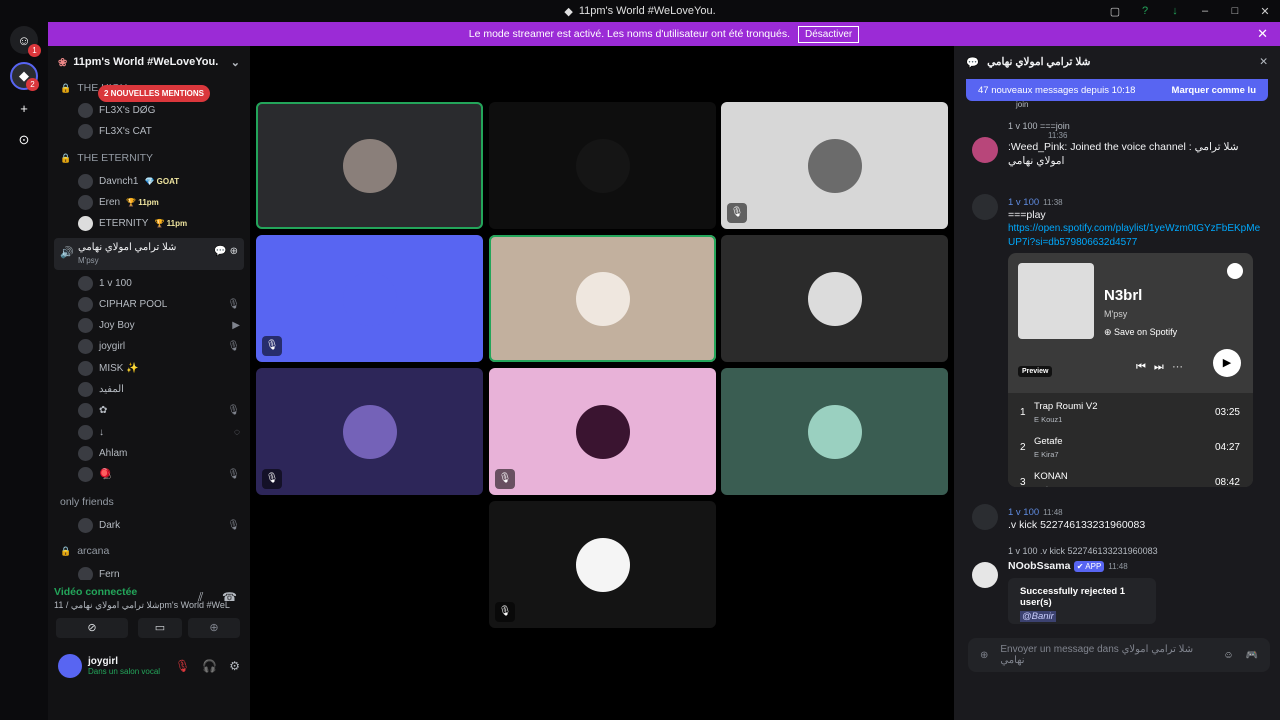 This screenshot has height=720, width=1280. What do you see at coordinates (1130, 414) in the screenshot?
I see `track-row: 1 Trap Roumi V2 E Kouz1 03:25` at bounding box center [1130, 414].